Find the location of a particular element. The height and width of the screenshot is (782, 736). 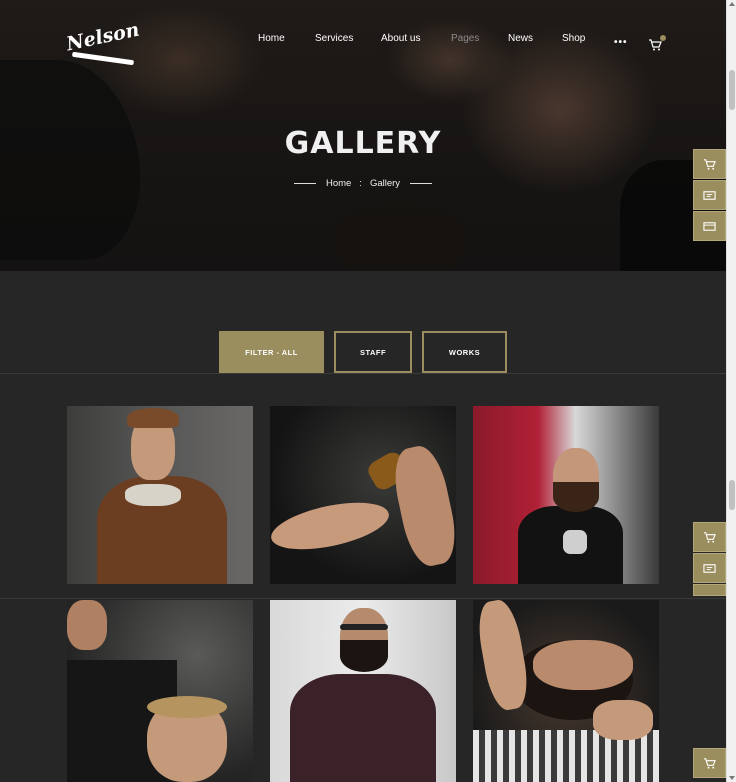

filter-works-button: WORKS is located at coordinates (464, 352).